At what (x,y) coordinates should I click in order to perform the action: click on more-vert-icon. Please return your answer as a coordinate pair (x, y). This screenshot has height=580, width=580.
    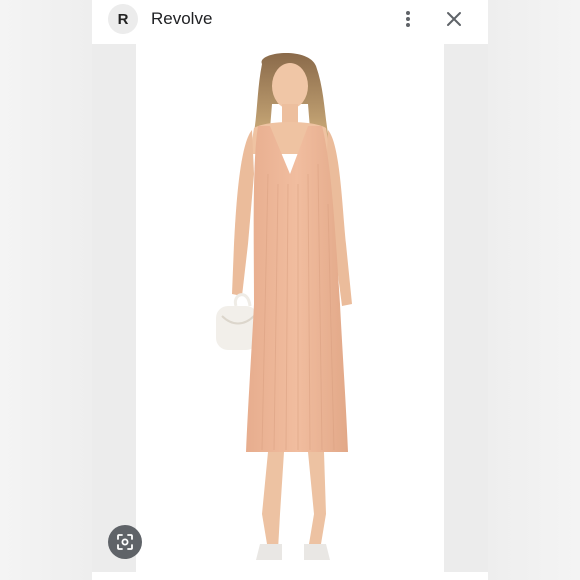
    Looking at the image, I should click on (408, 19).